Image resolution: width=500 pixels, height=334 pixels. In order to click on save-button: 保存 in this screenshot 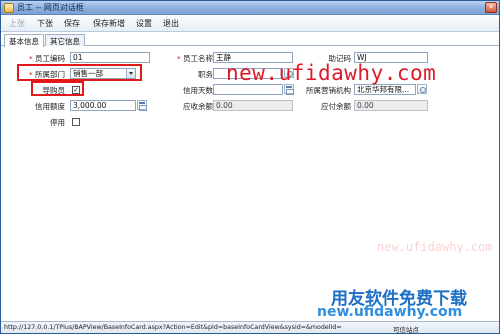, I will do `click(72, 23)`.